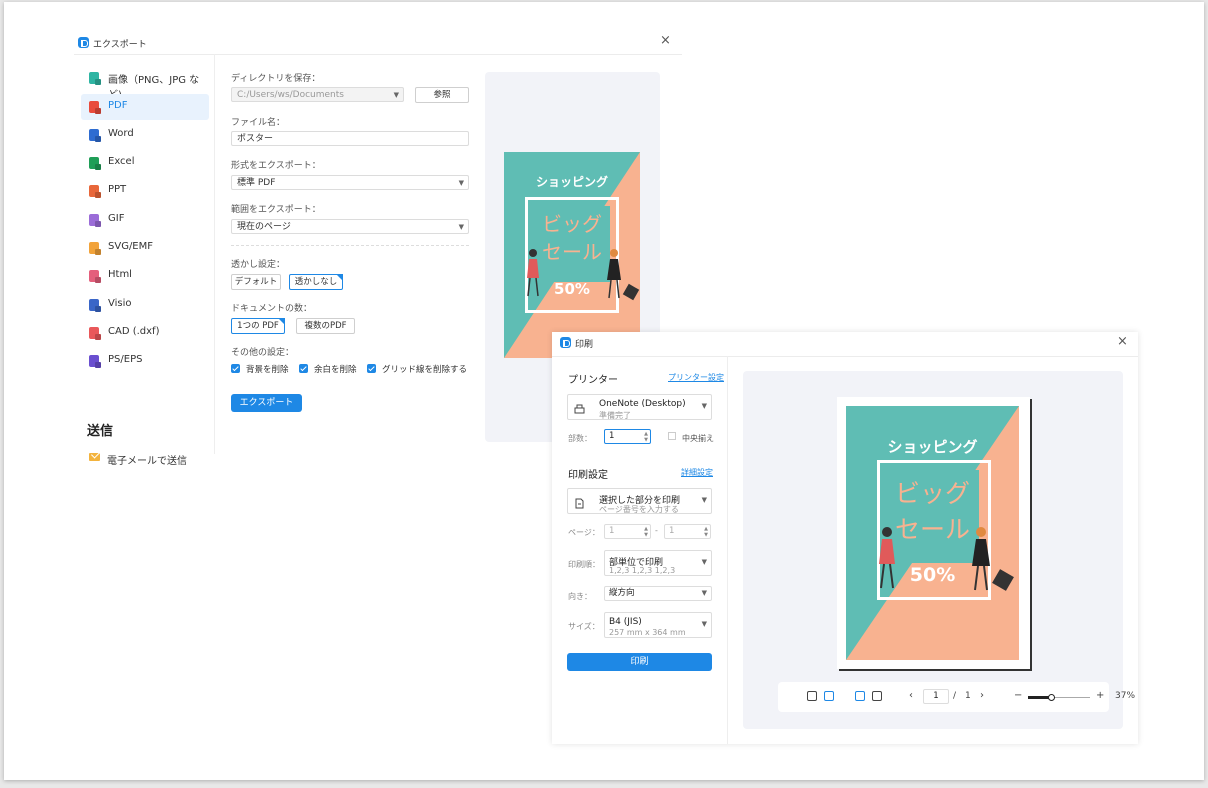  I want to click on paper-size-dimensions: 257 mm x 364 mm, so click(647, 632).